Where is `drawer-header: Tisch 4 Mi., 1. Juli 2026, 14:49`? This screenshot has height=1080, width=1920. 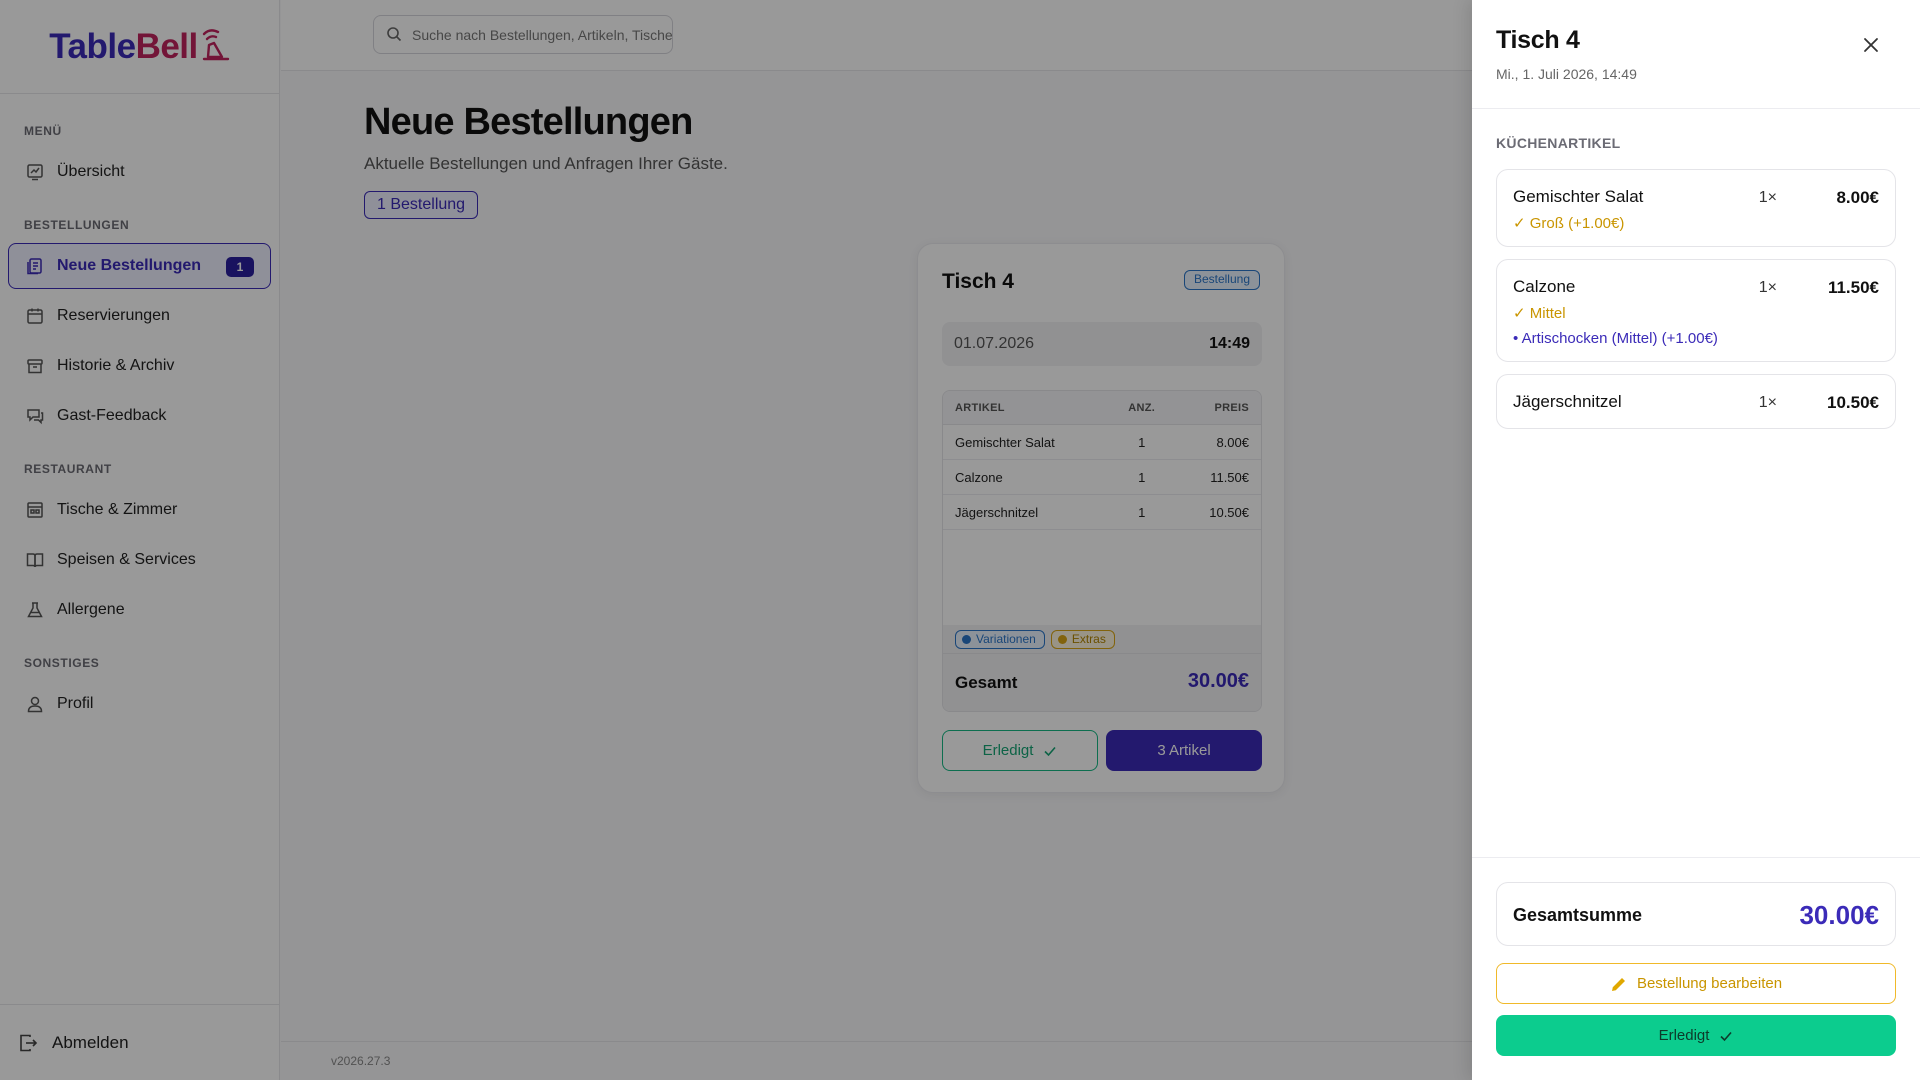
drawer-header: Tisch 4 Mi., 1. Juli 2026, 14:49 is located at coordinates (1696, 54).